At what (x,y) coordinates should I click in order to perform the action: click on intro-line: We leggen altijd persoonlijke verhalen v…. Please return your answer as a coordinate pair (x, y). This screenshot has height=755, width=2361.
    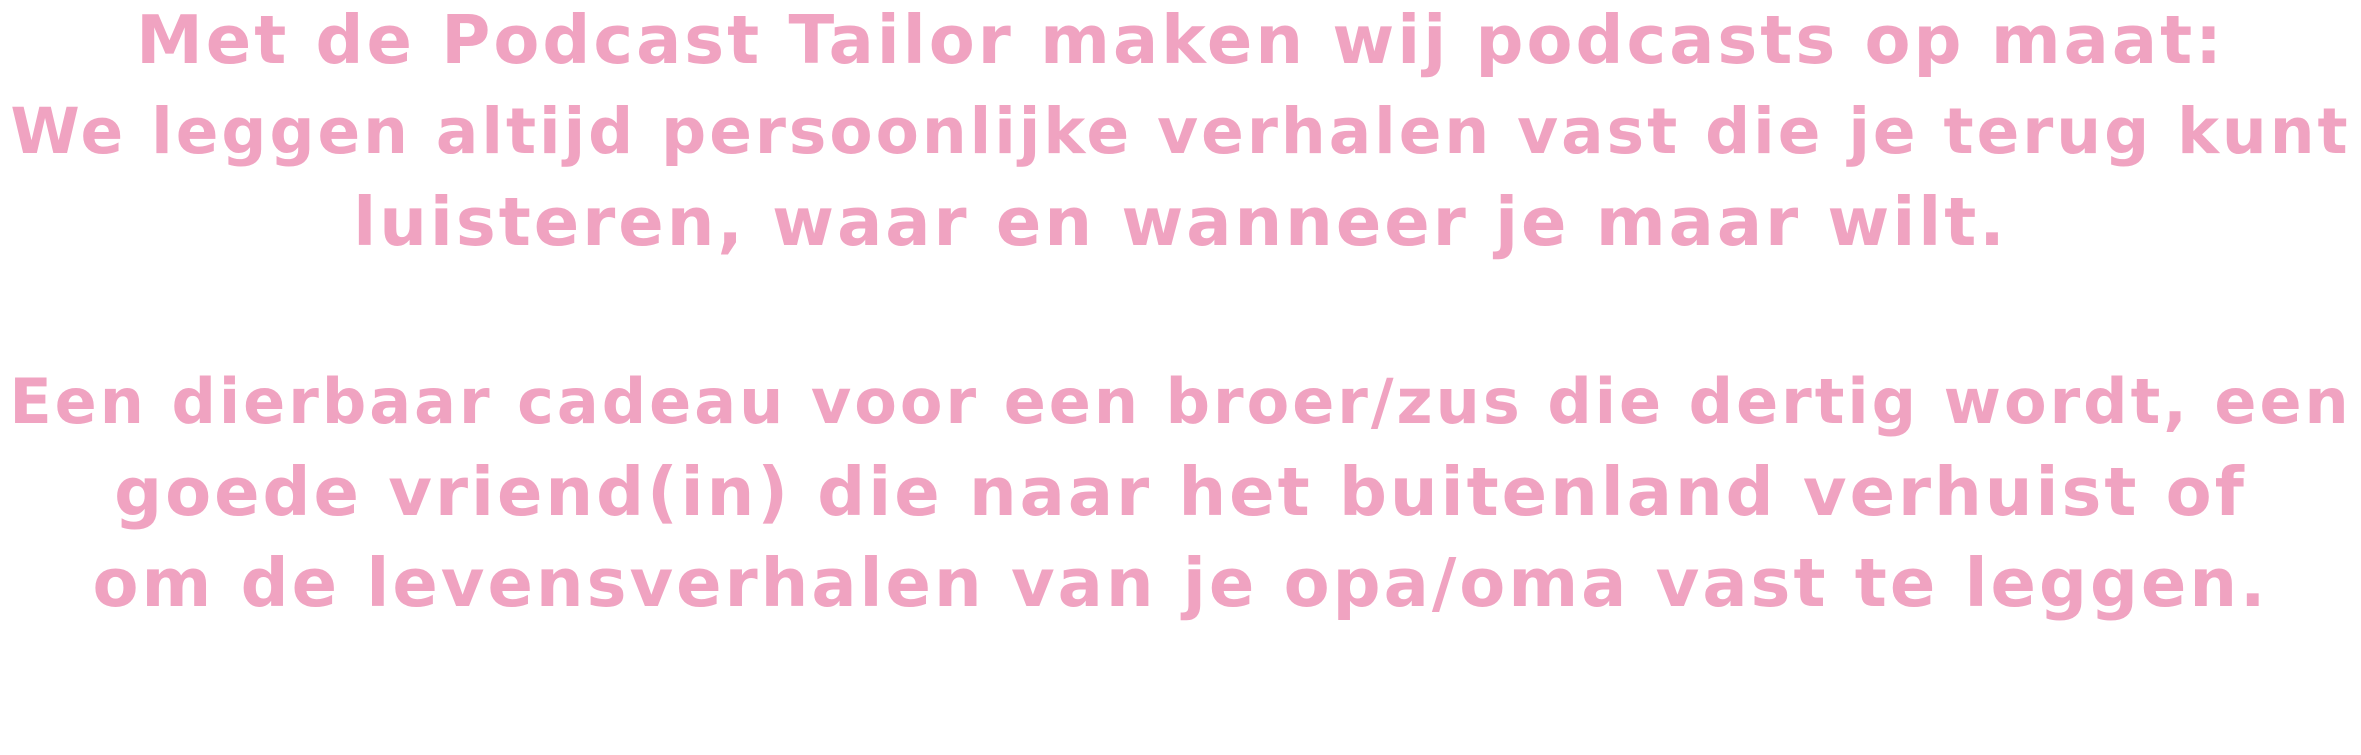
    Looking at the image, I should click on (1180, 131).